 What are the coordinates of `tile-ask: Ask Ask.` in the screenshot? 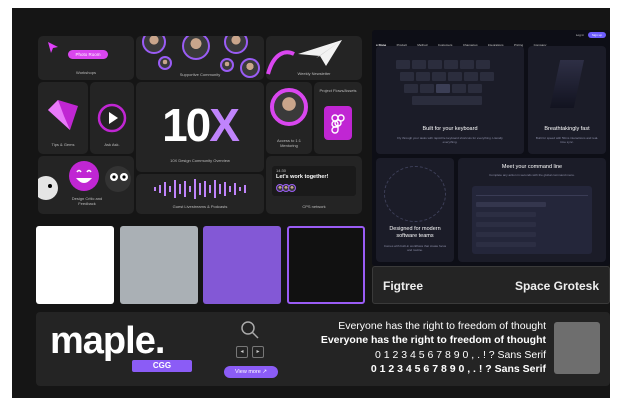 It's located at (112, 118).